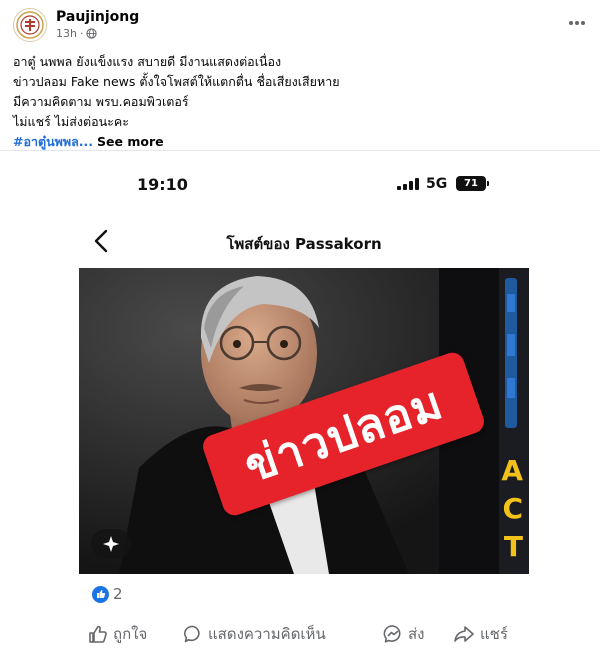 The width and height of the screenshot is (600, 650). I want to click on comment-icon, so click(192, 634).